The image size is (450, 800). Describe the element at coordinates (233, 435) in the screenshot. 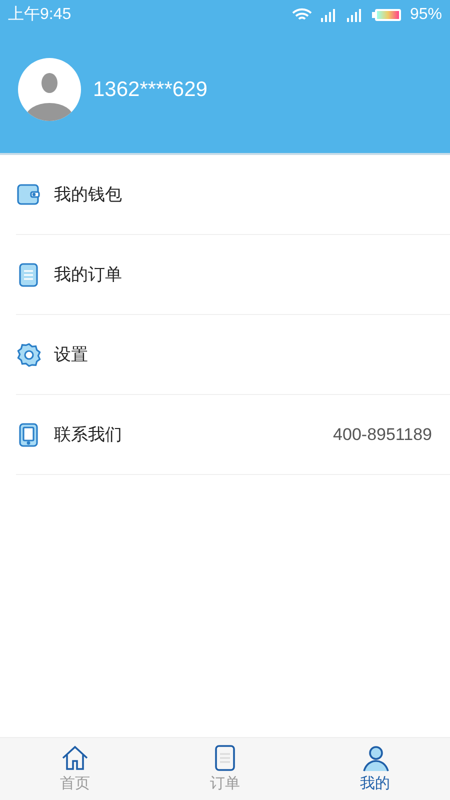

I see `menu-item: 联系我们 400-8951189` at that location.